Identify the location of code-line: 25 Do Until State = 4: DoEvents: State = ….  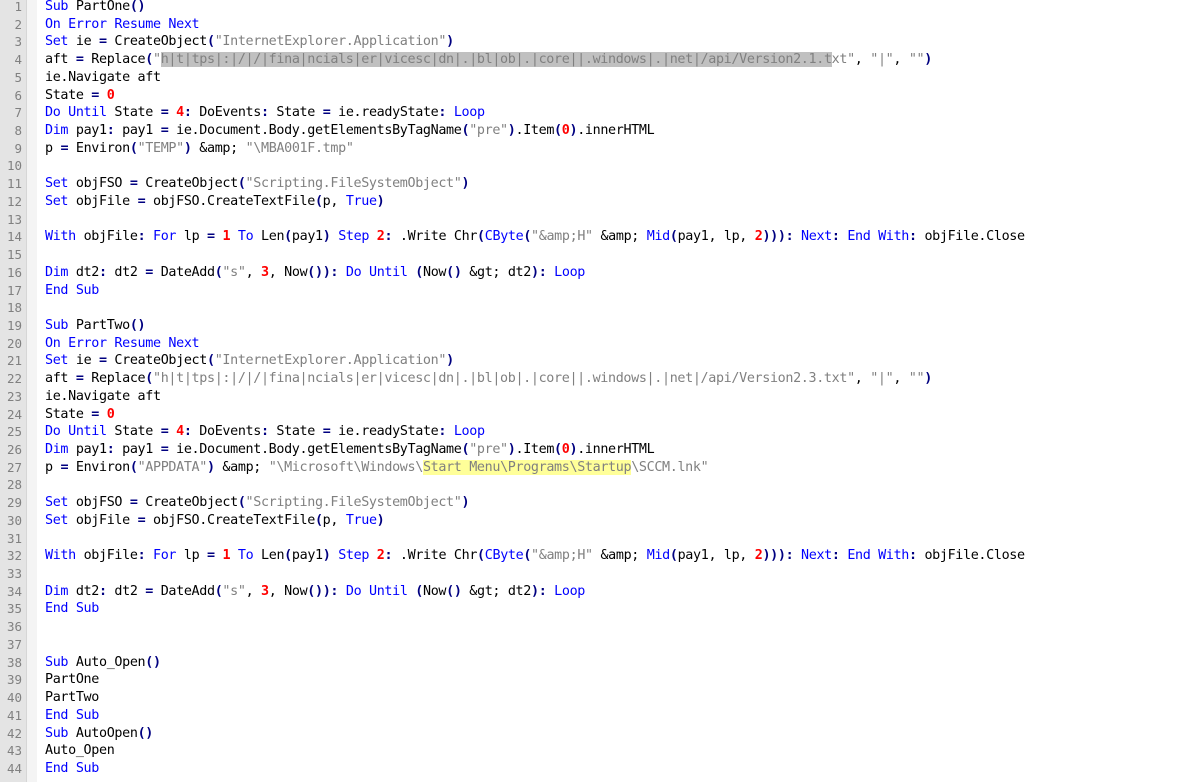
(600, 432).